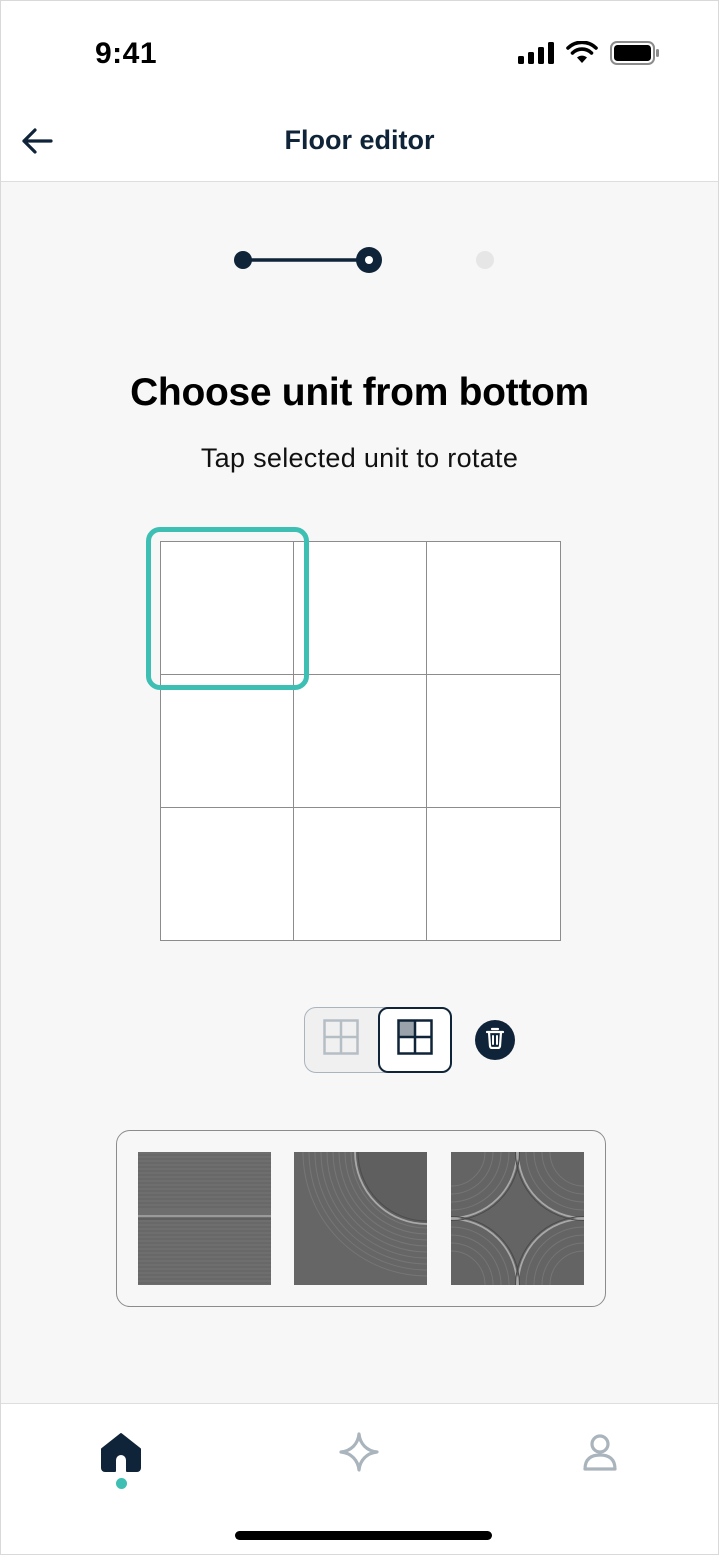  What do you see at coordinates (359, 51) in the screenshot?
I see `status-bar: 9:41` at bounding box center [359, 51].